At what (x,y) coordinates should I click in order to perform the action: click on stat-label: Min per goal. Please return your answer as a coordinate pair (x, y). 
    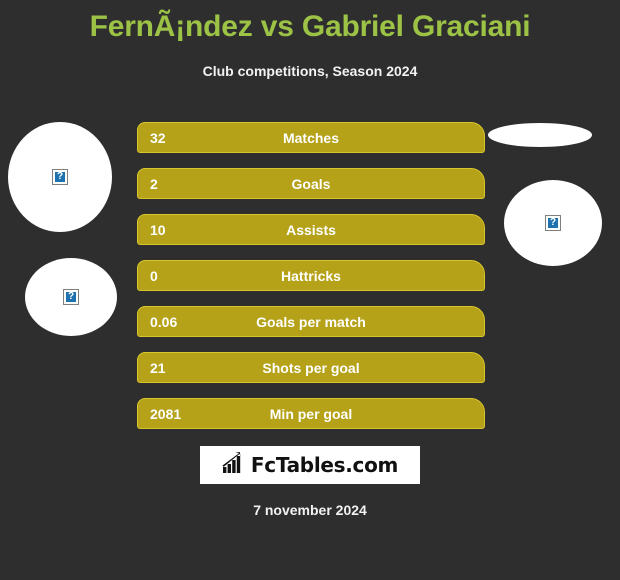
    Looking at the image, I should click on (311, 414).